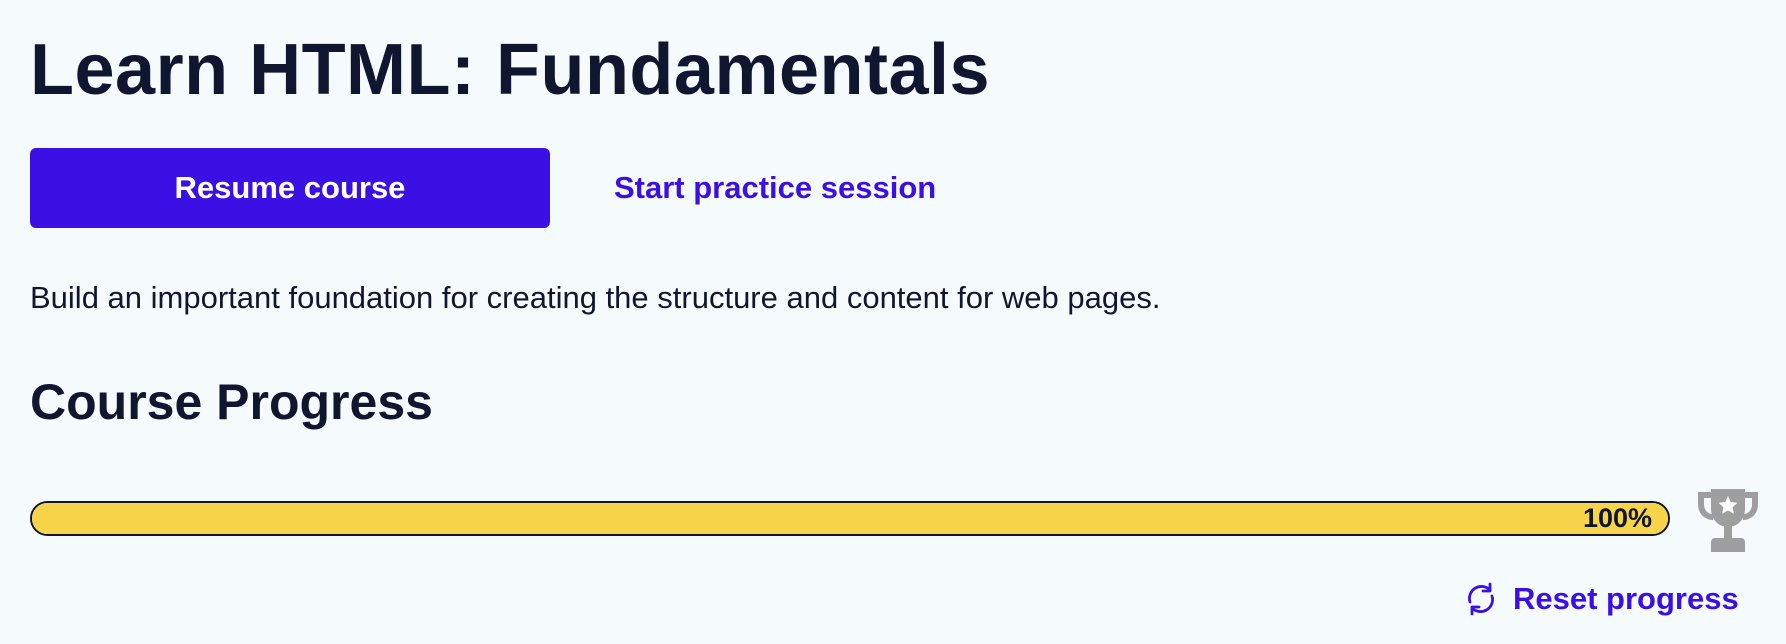 The height and width of the screenshot is (644, 1786). What do you see at coordinates (775, 188) in the screenshot?
I see `start-practice-session-link: Start practice session` at bounding box center [775, 188].